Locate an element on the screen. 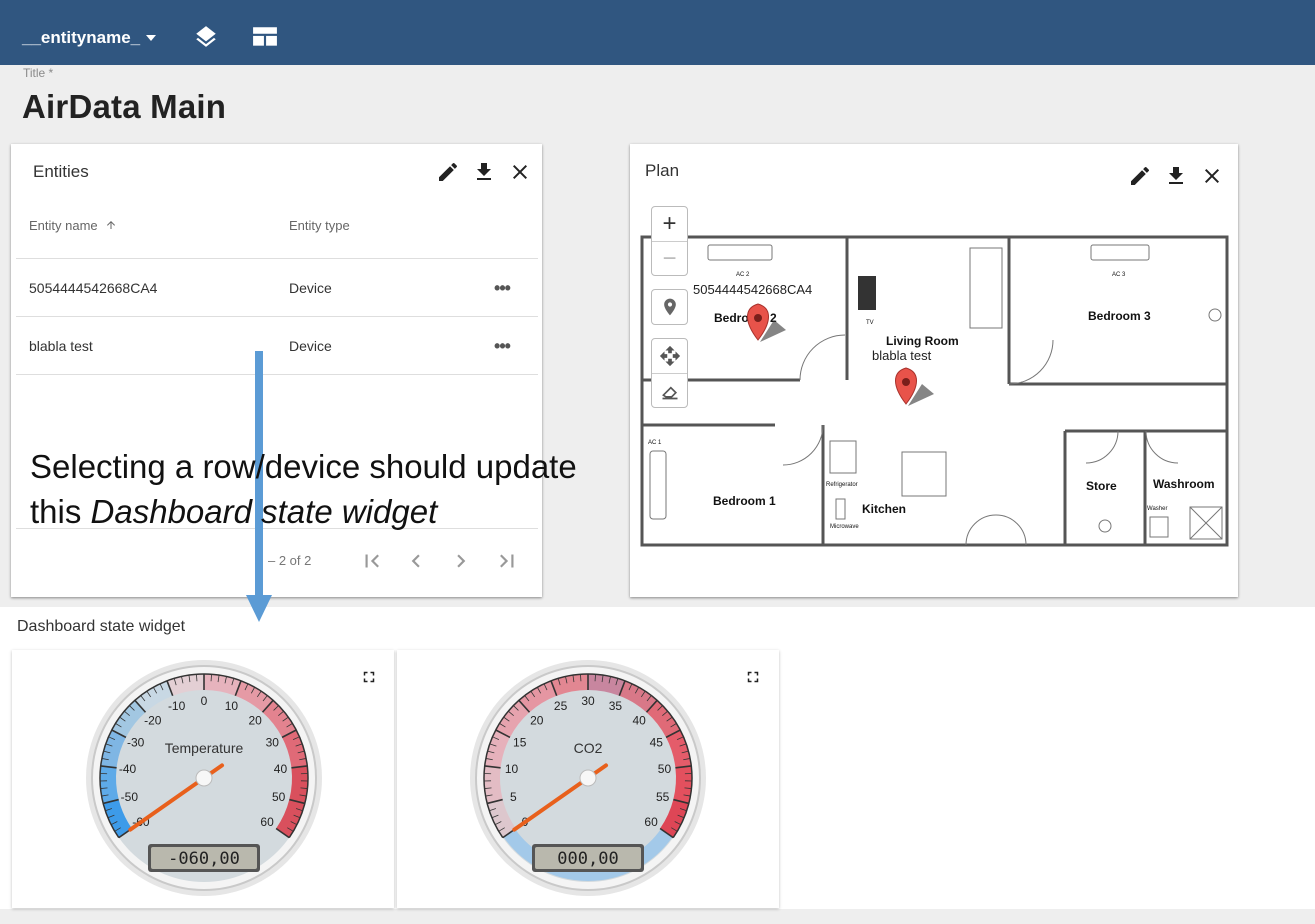 The width and height of the screenshot is (1315, 924). eraser-icon is located at coordinates (669, 392).